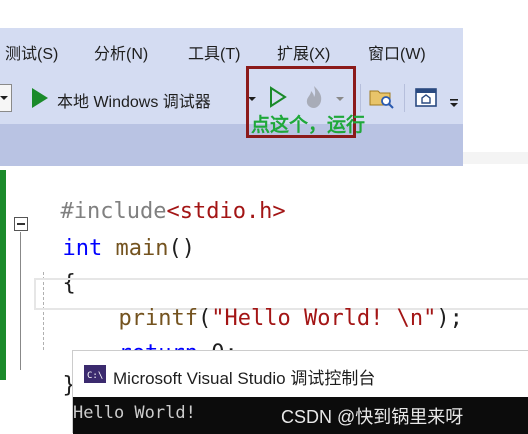  I want to click on top-margin, so click(264, 14).